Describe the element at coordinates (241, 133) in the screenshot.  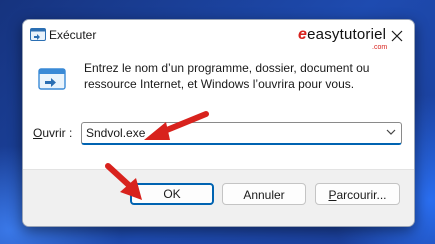
I see `open-combobox: Sndvol.exe` at that location.